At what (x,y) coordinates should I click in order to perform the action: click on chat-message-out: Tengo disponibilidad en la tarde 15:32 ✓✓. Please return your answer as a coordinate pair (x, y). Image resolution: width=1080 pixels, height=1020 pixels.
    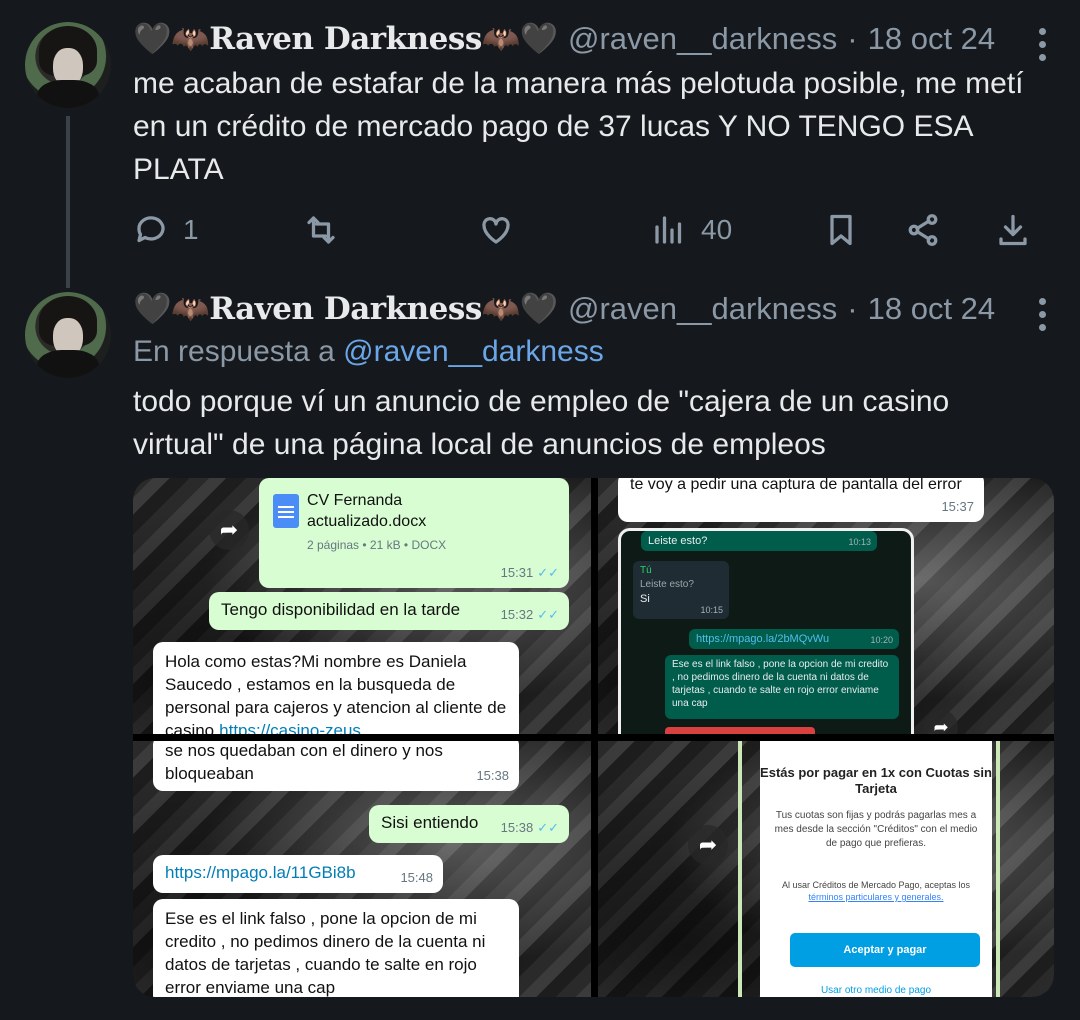
    Looking at the image, I should click on (389, 611).